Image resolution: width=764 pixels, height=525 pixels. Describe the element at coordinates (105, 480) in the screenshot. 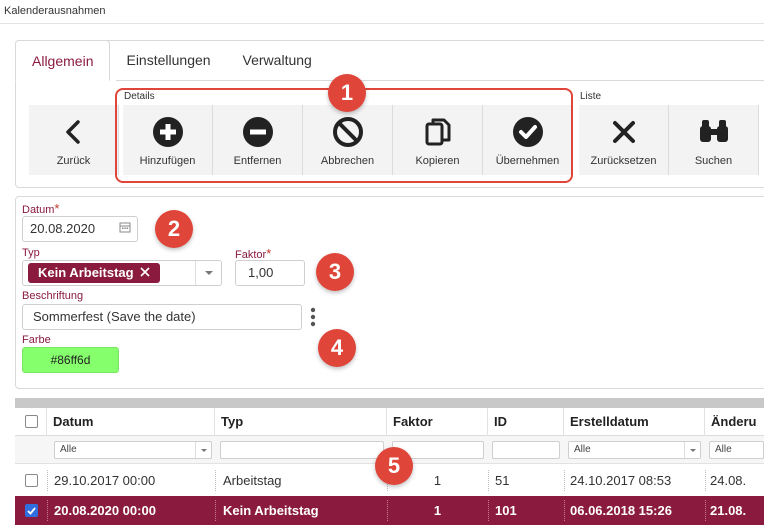

I see `cell-datum: 29.10.2017 00:00` at that location.